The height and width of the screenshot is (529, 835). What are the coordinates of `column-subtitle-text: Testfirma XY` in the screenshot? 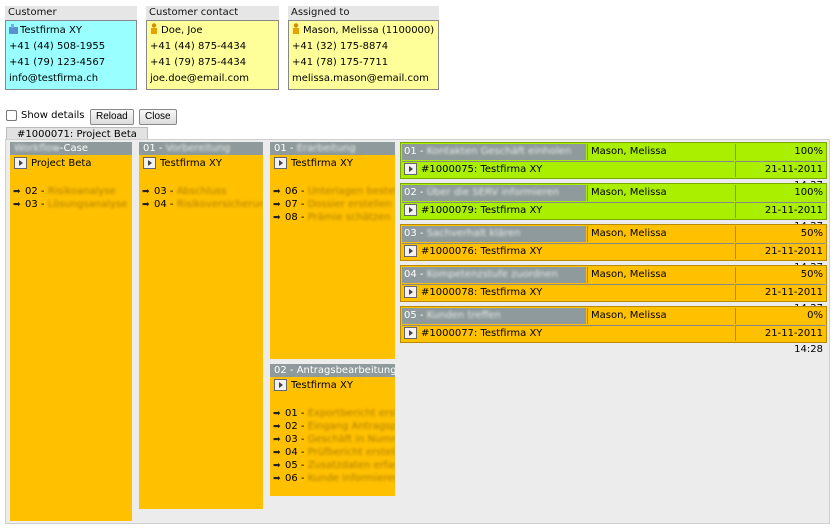 It's located at (322, 385).